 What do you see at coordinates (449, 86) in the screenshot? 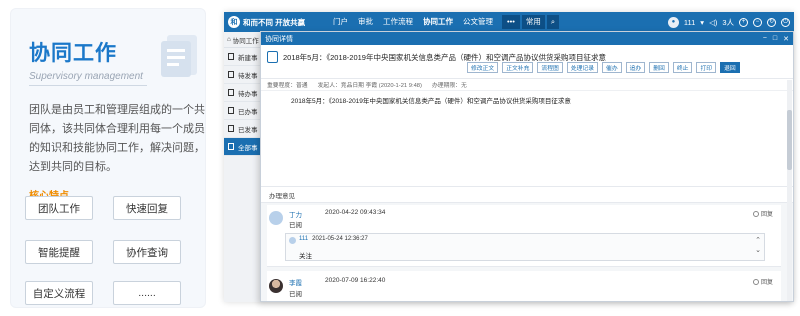
I see `deadline: 办理期限：无` at bounding box center [449, 86].